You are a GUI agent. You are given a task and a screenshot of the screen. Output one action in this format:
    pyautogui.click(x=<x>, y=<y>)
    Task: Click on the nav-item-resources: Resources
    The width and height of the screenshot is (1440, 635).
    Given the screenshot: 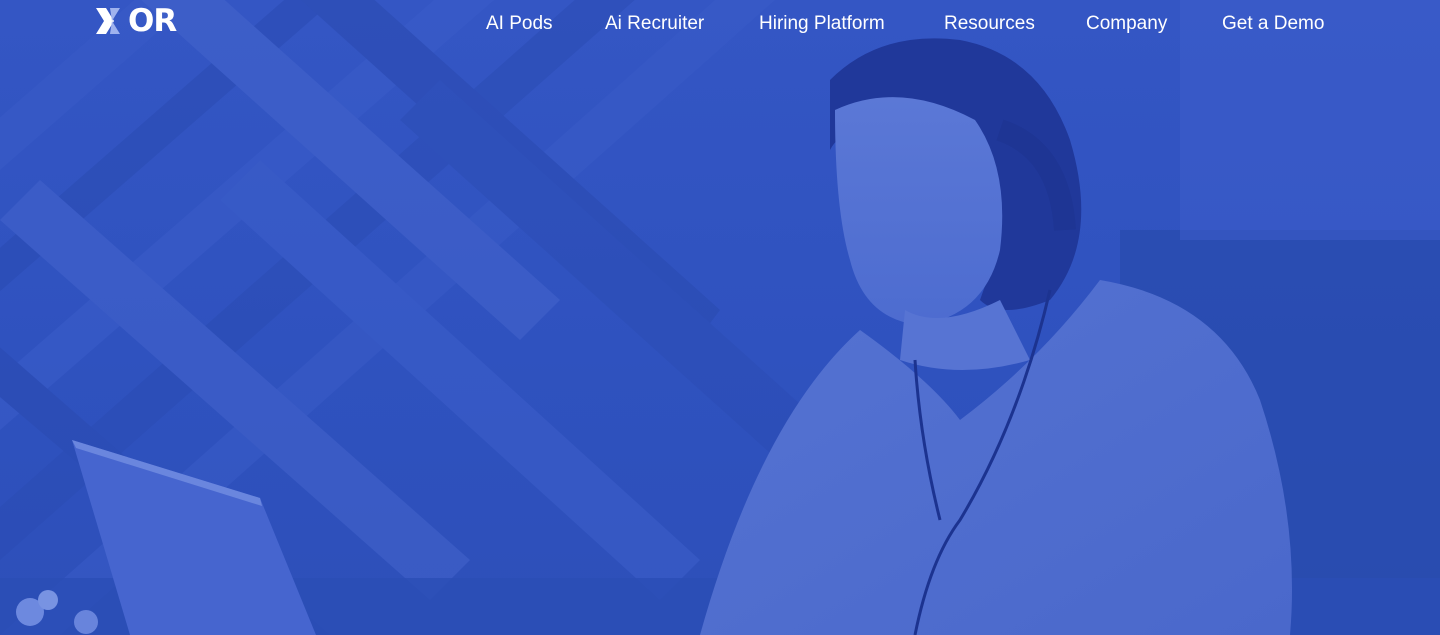 What is the action you would take?
    pyautogui.click(x=989, y=24)
    